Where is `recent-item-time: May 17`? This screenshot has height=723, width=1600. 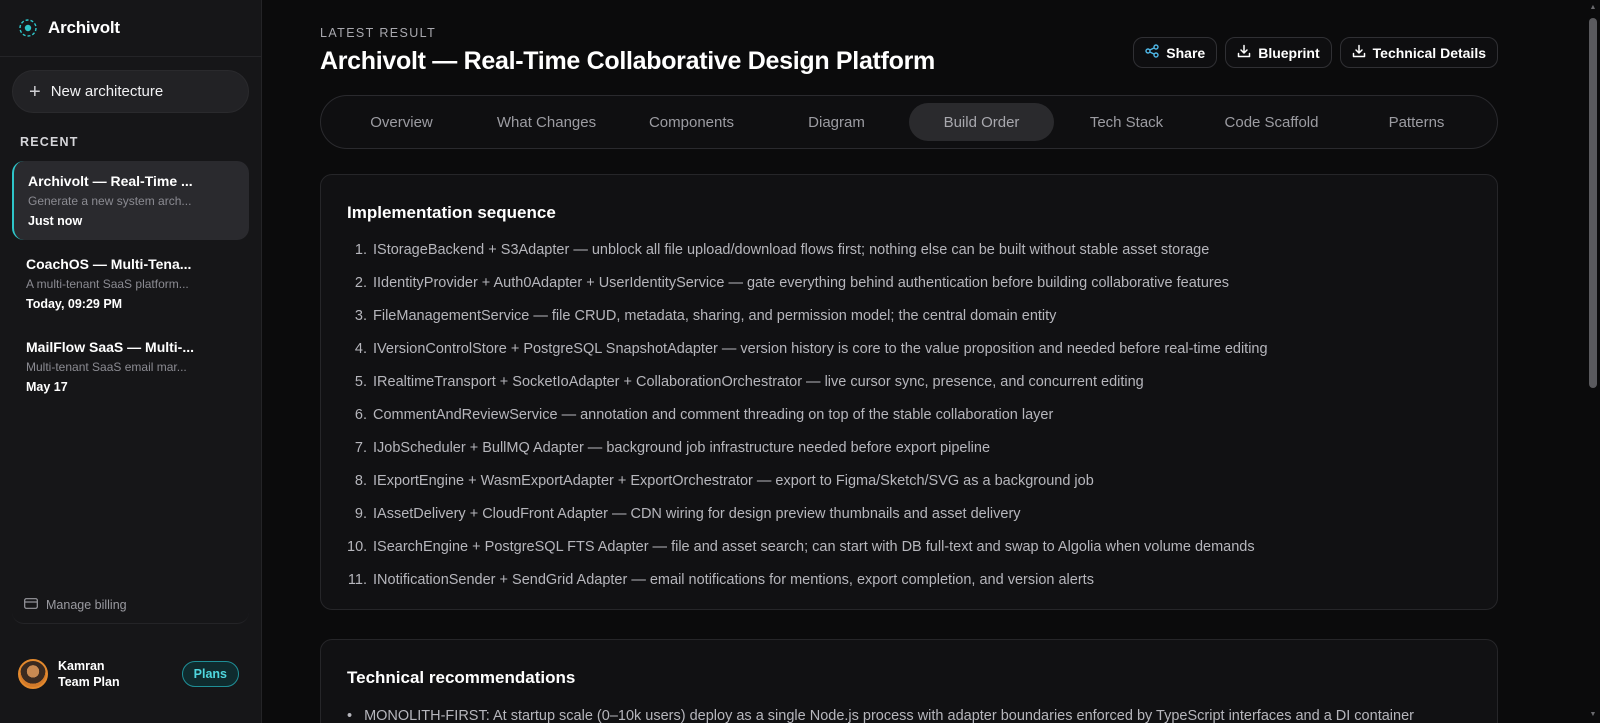
recent-item-time: May 17 is located at coordinates (47, 387).